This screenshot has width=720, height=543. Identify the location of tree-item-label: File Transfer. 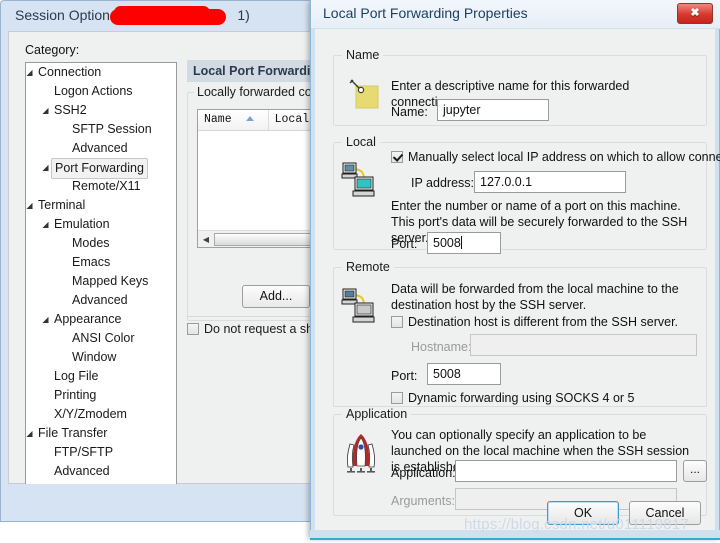
(73, 433).